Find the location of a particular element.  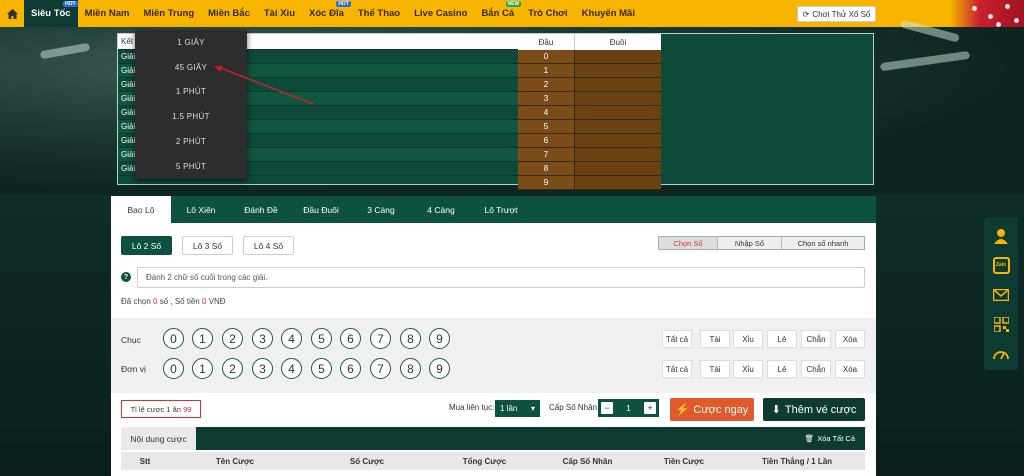

donvi-select-xiu: Xỉu is located at coordinates (748, 369).